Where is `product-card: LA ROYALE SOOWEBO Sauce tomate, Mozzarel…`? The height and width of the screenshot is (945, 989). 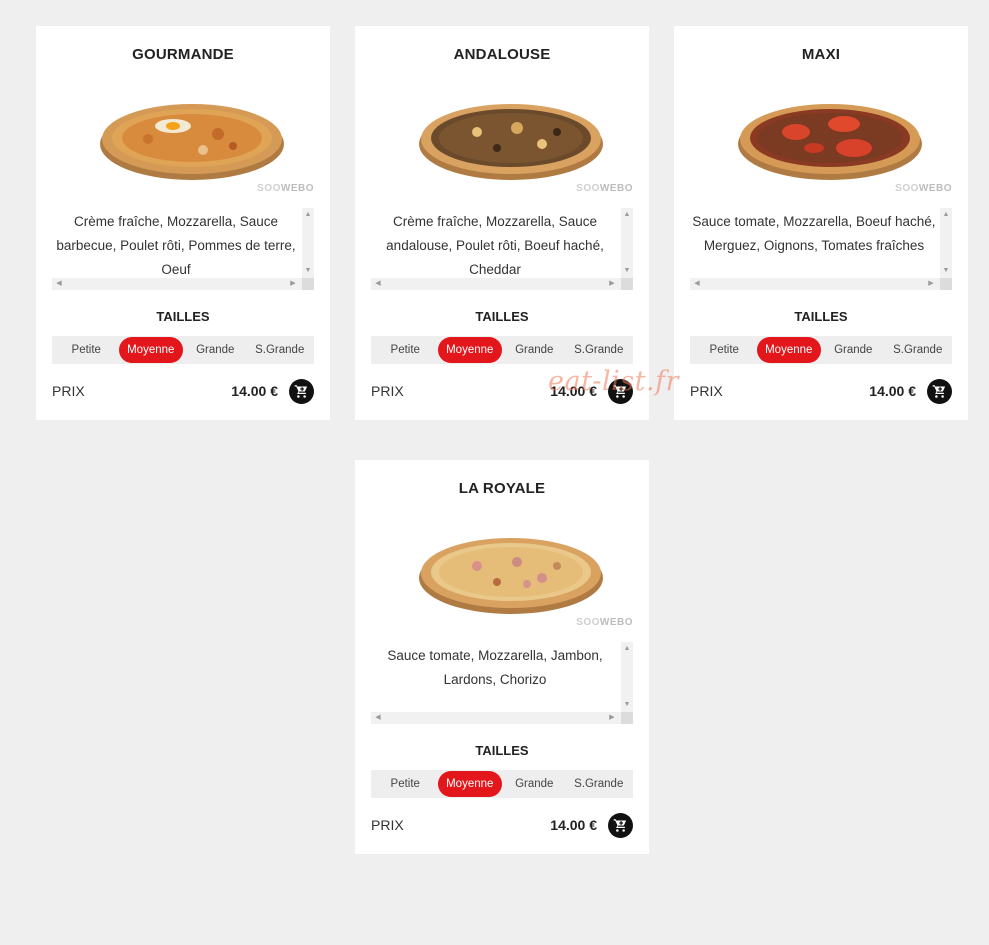
product-card: LA ROYALE SOOWEBO Sauce tomate, Mozzarel… is located at coordinates (502, 657).